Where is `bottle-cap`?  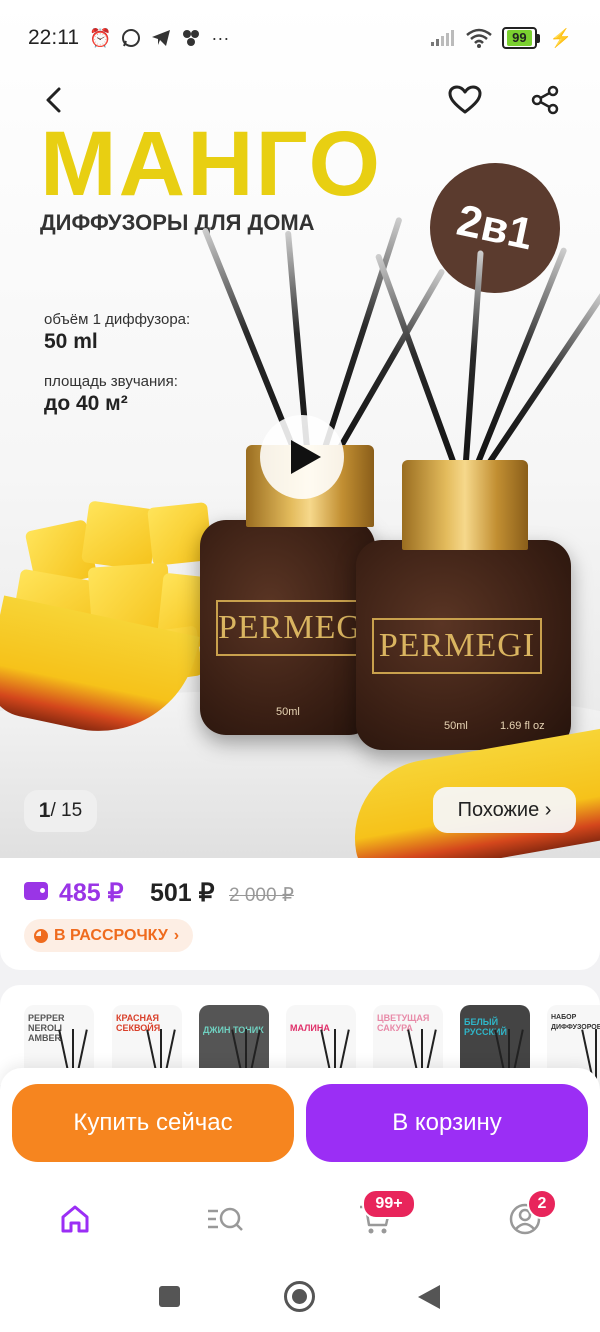
bottle-cap is located at coordinates (465, 505).